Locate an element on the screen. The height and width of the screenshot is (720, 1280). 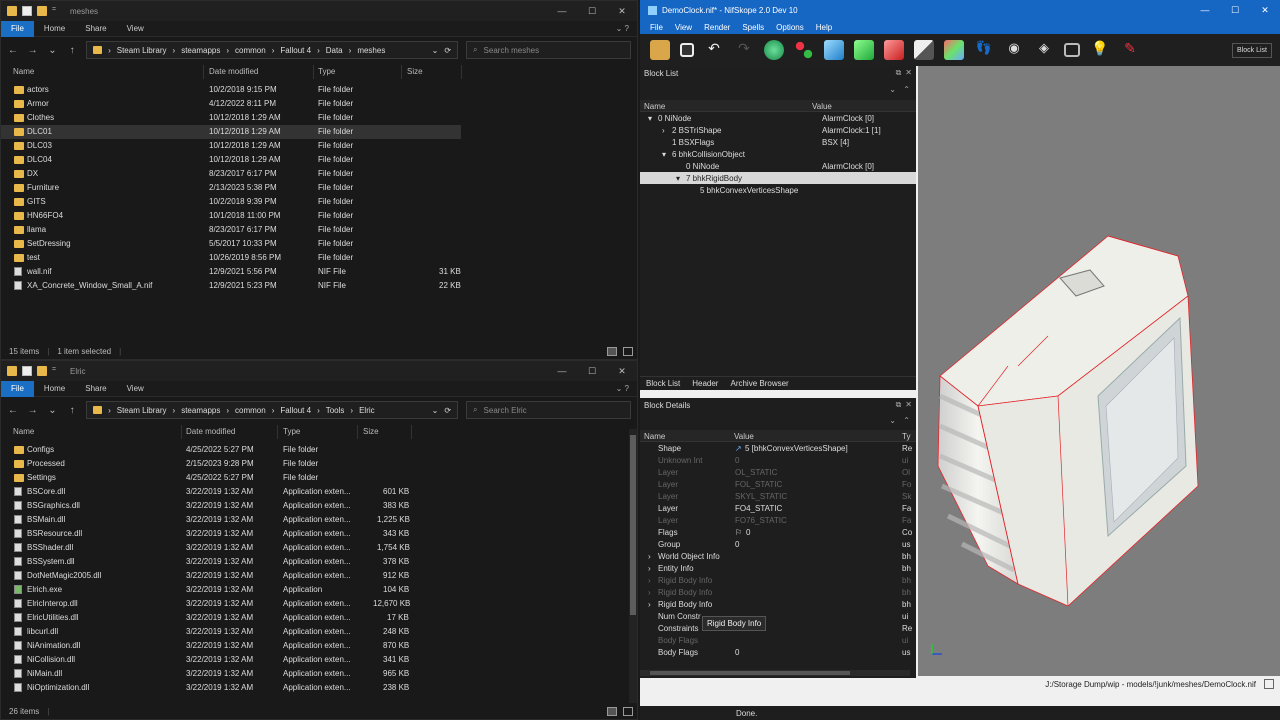
back-icon: ← is located at coordinates (13, 410).